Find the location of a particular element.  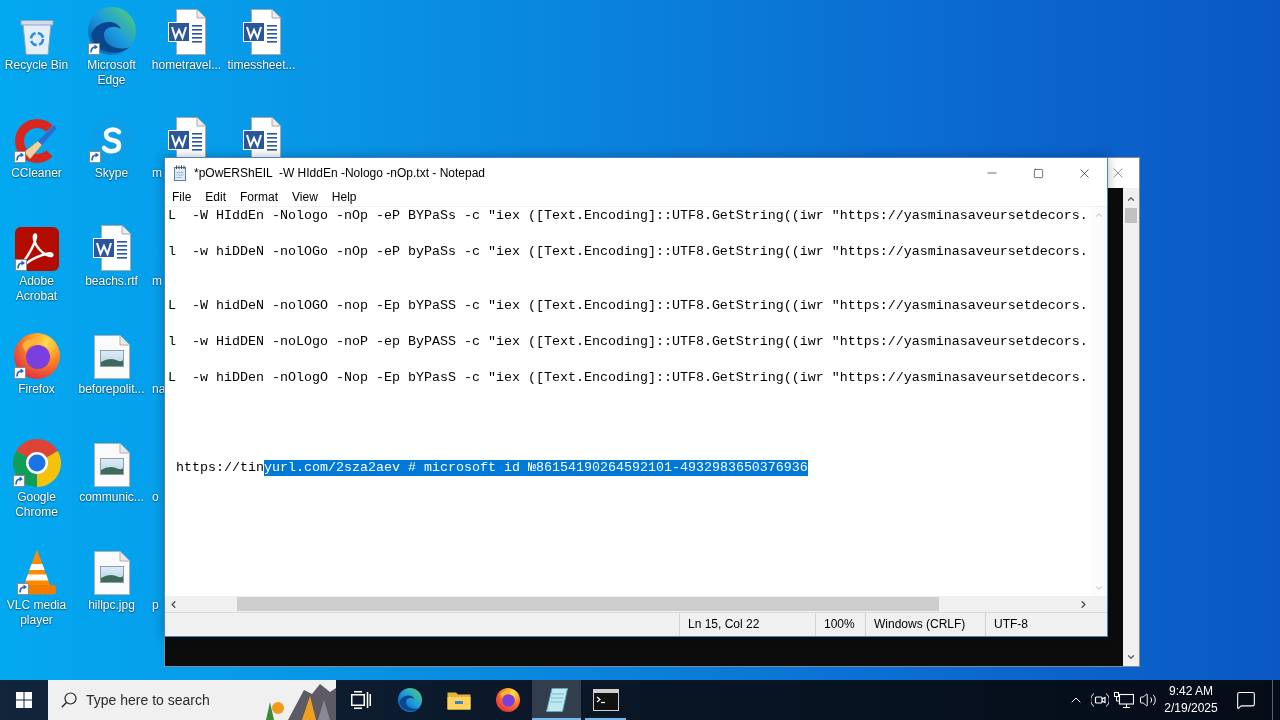

search-icon is located at coordinates (69, 700).